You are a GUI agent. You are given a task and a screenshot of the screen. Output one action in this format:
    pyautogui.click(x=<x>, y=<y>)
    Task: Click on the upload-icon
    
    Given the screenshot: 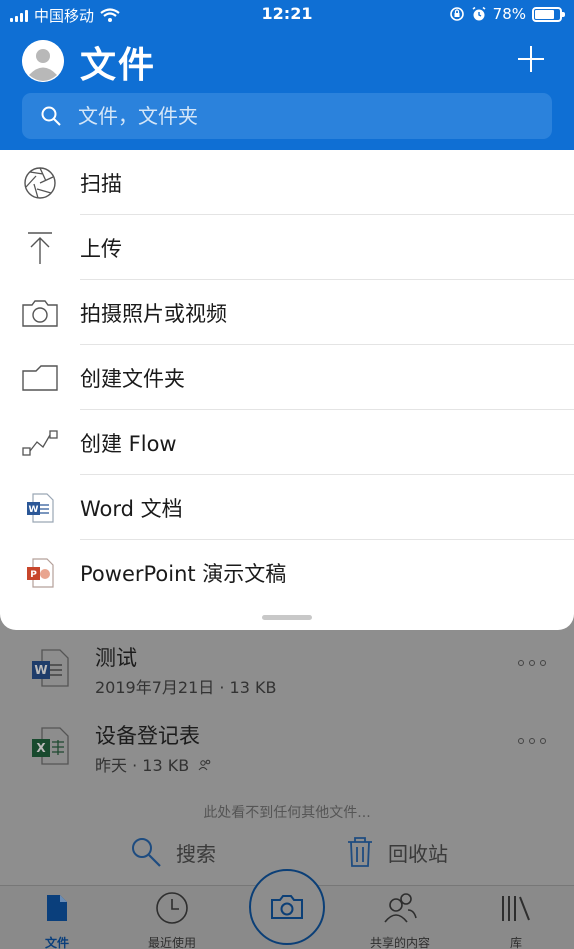 What is the action you would take?
    pyautogui.click(x=40, y=247)
    